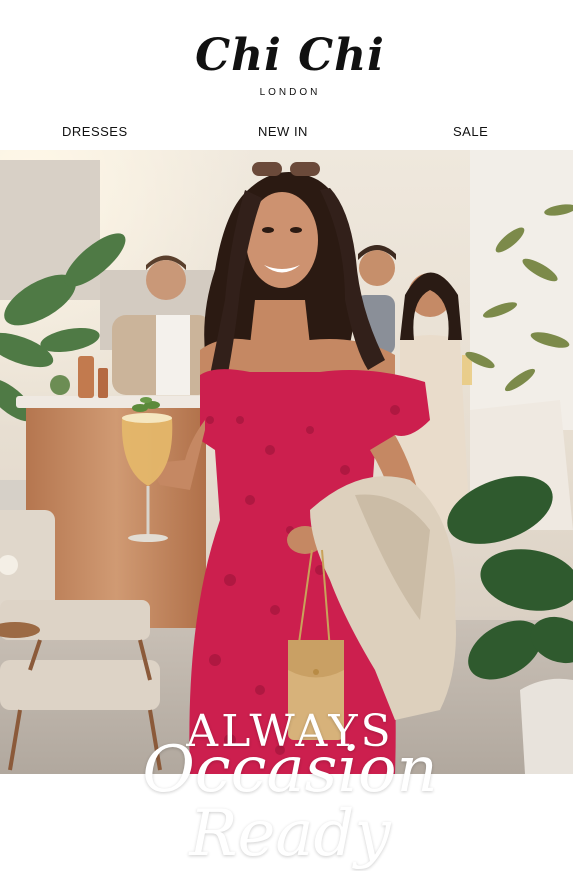 This screenshot has width=580, height=871. Describe the element at coordinates (290, 92) in the screenshot. I see `brand-sub: LONDON` at that location.